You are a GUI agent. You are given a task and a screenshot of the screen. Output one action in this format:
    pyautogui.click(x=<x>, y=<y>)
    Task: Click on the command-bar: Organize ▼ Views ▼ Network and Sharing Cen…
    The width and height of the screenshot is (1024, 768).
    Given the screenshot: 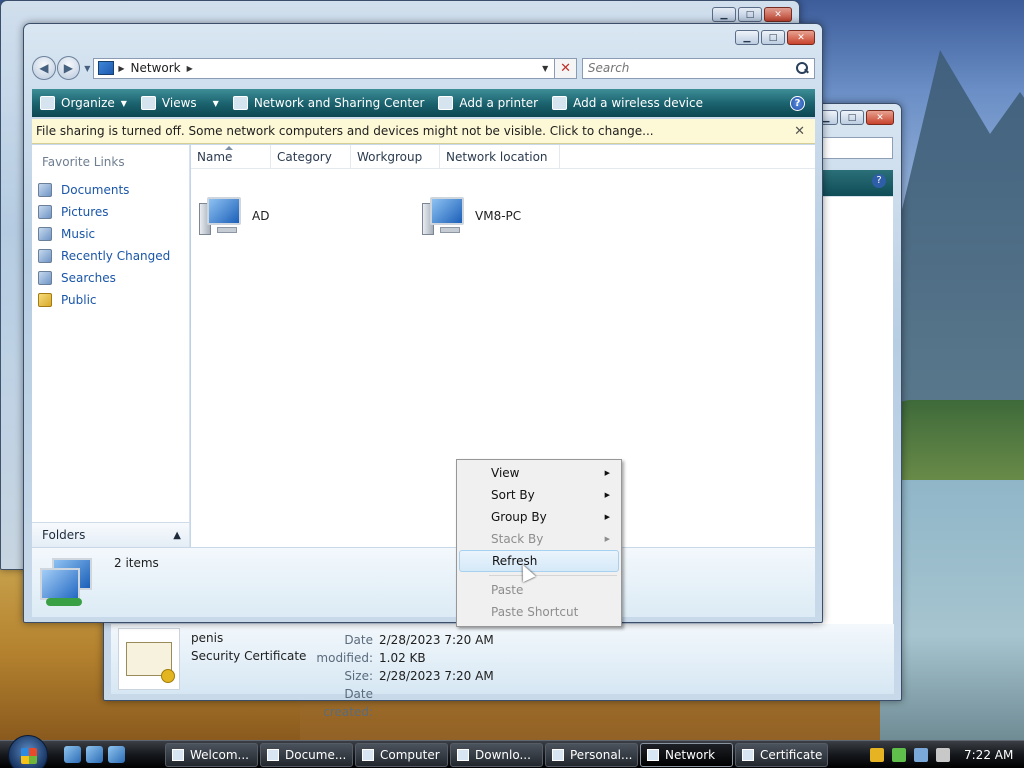 What is the action you would take?
    pyautogui.click(x=423, y=103)
    